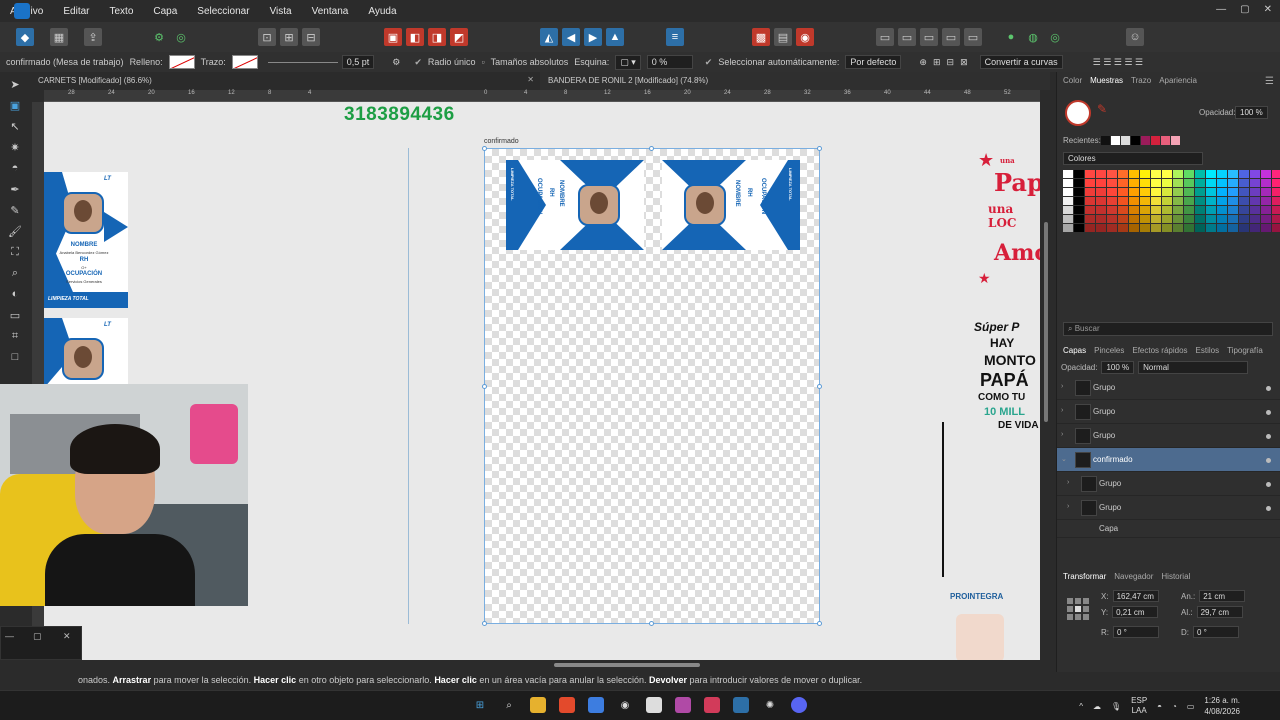 This screenshot has height=720, width=1280. Describe the element at coordinates (459, 37) in the screenshot. I see `boolean-divide-icon: ◩` at that location.